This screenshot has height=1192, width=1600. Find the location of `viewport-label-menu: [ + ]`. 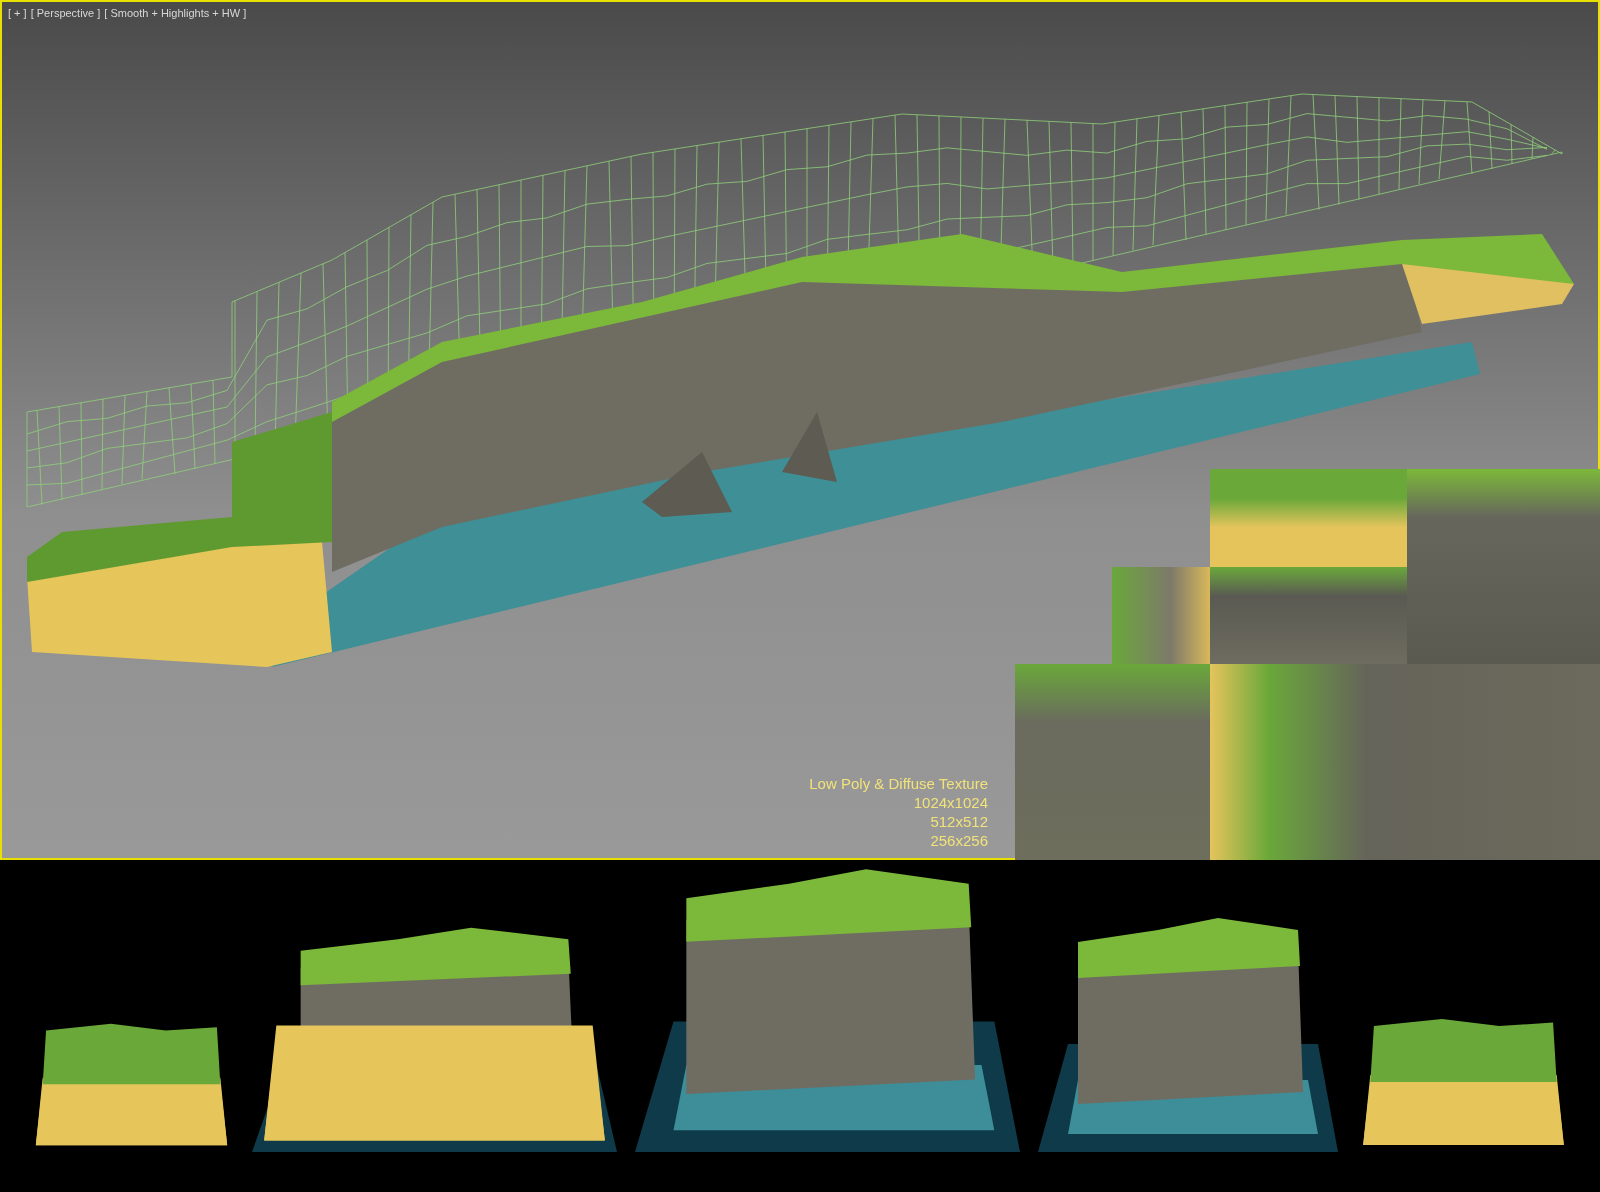

viewport-label-menu: [ + ] is located at coordinates (17, 13).